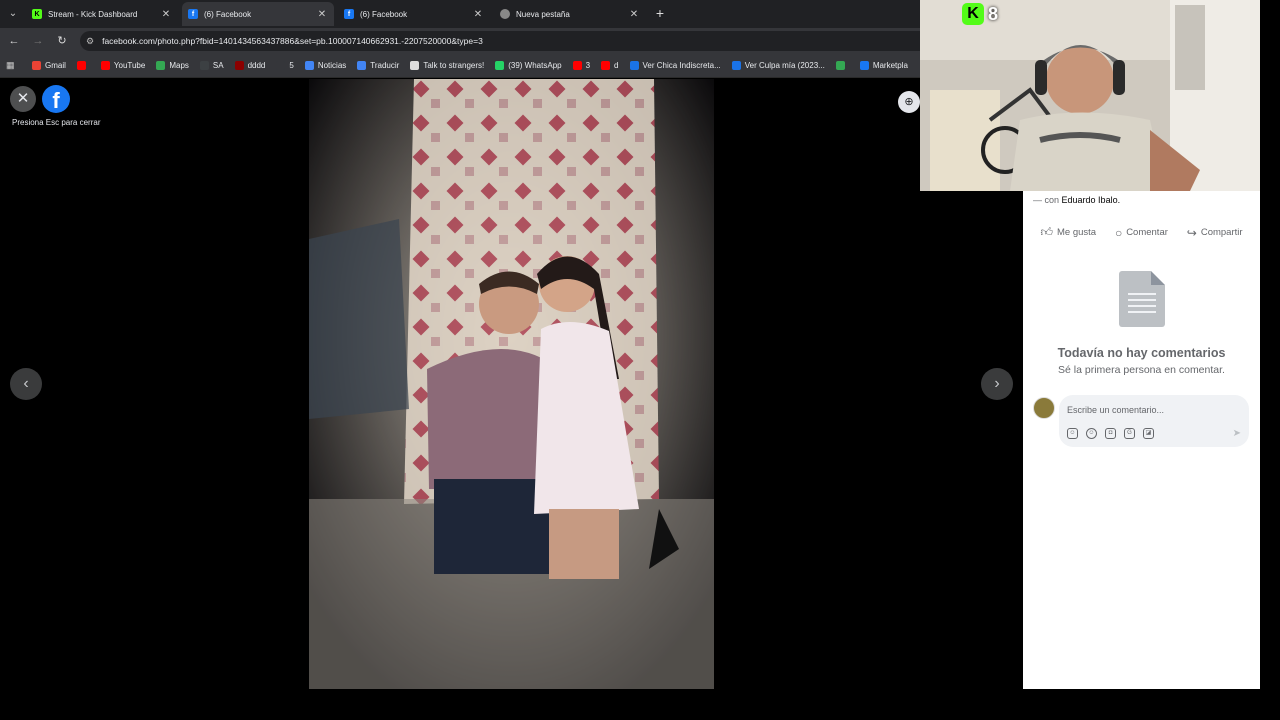  I want to click on composer-tools: ☺ ☺ ◘ G ◪, so click(1110, 433).